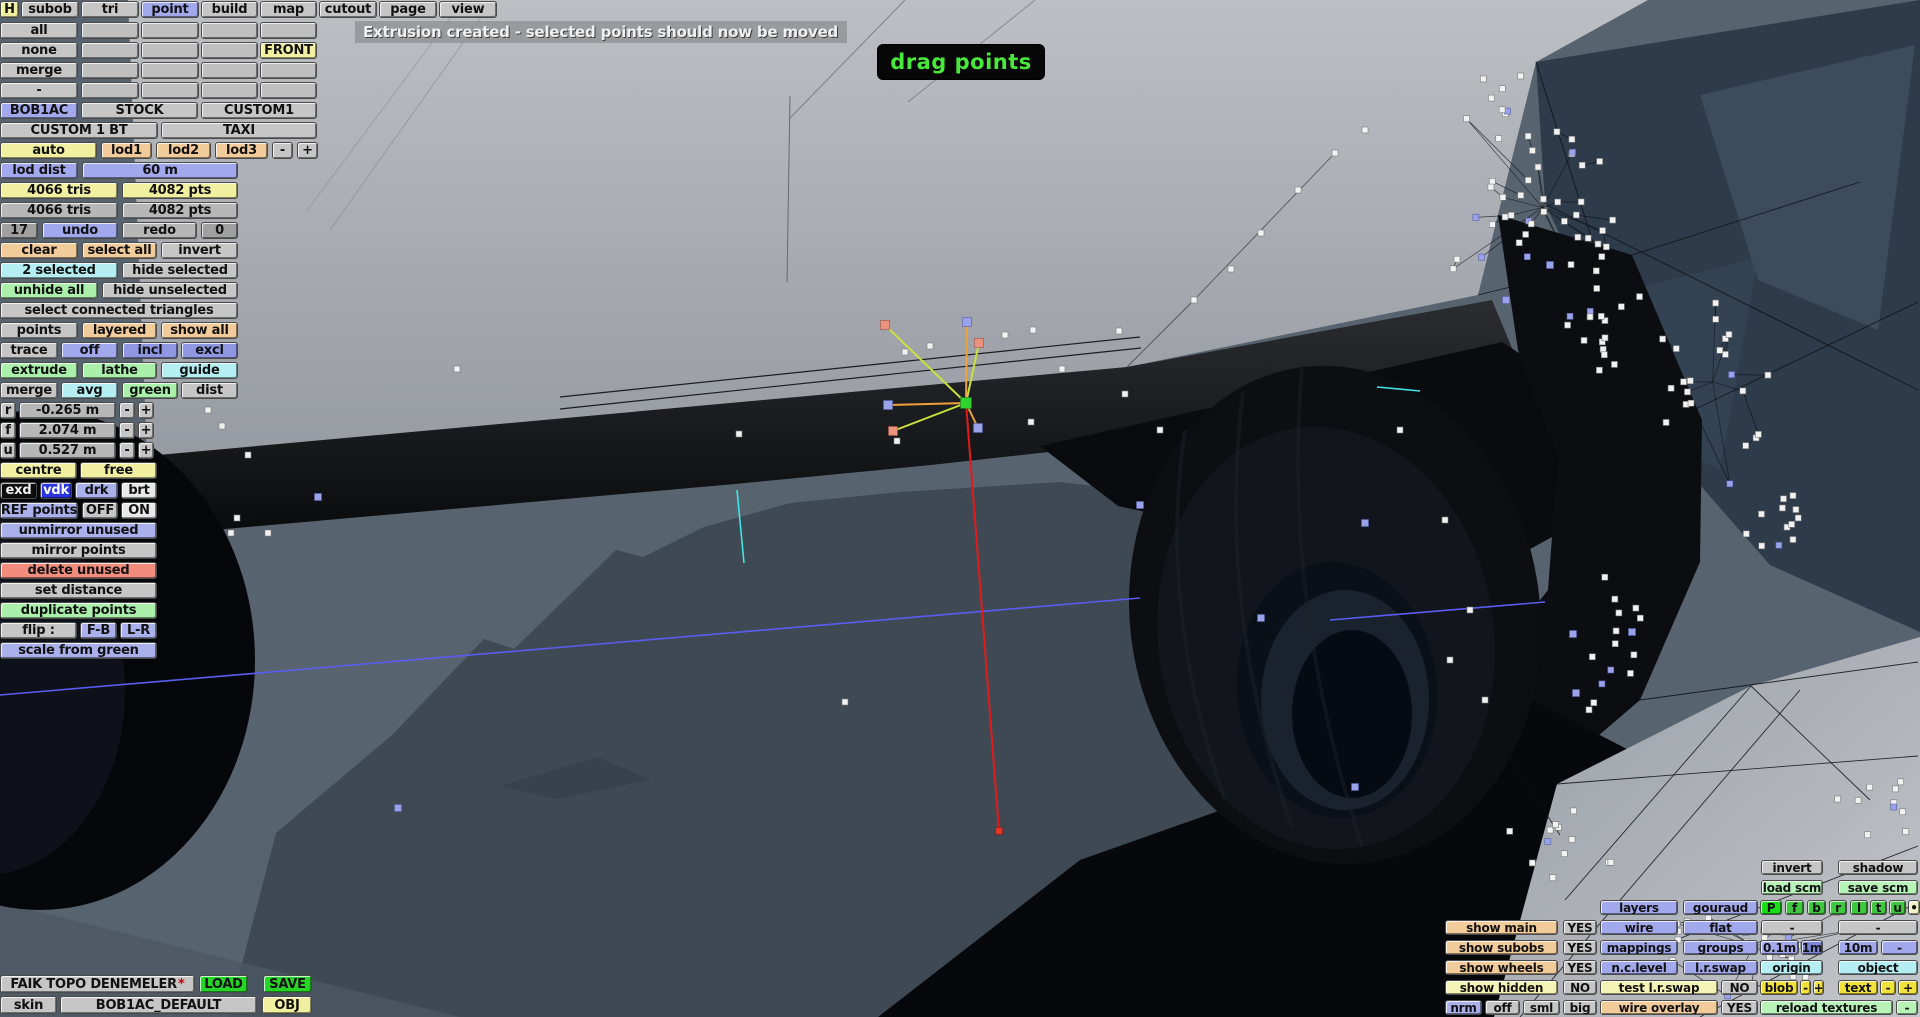  What do you see at coordinates (8, 430) in the screenshot?
I see `axis-f-label: f` at bounding box center [8, 430].